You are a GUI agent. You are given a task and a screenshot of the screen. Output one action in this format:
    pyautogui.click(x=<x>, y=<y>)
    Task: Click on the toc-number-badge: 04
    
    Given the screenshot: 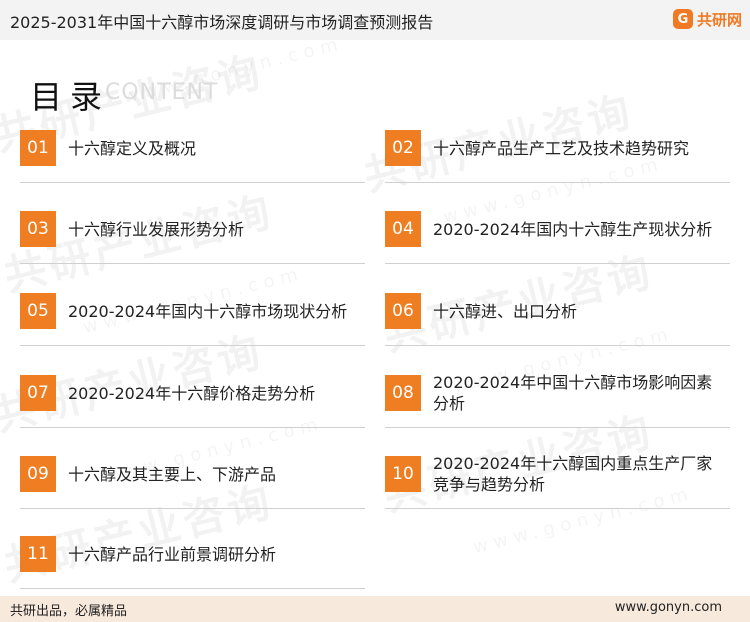 What is the action you would take?
    pyautogui.click(x=403, y=229)
    